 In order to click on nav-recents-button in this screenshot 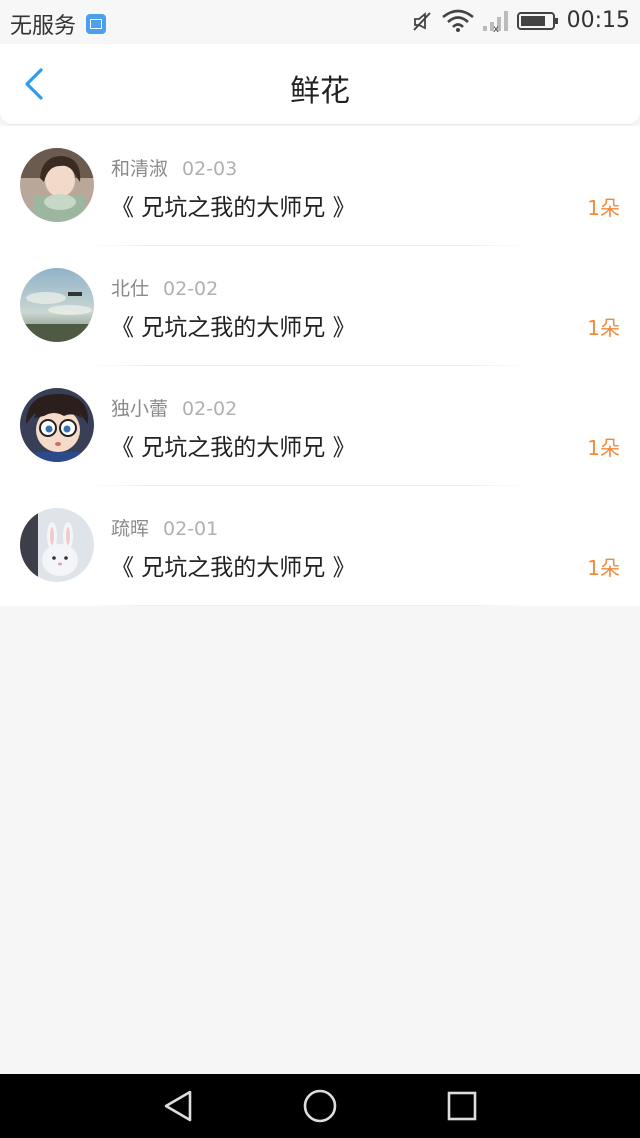, I will do `click(462, 1106)`.